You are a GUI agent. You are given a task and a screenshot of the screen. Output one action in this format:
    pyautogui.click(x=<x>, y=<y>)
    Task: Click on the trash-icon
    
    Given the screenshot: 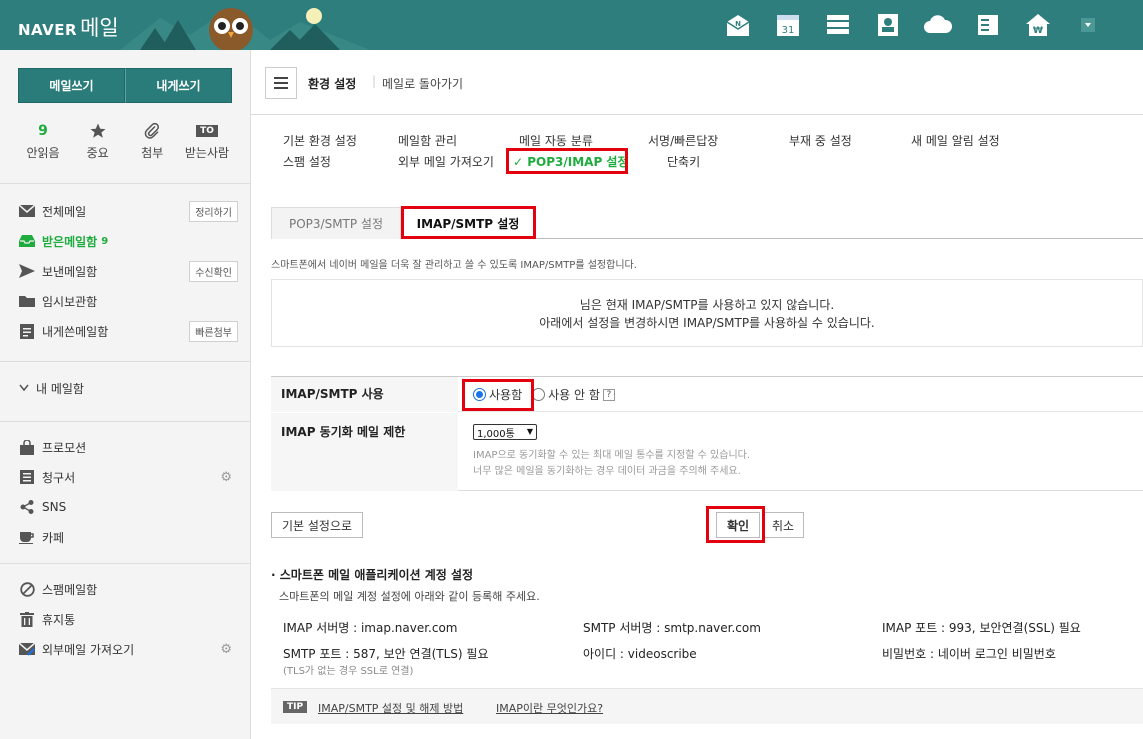 What is the action you would take?
    pyautogui.click(x=27, y=619)
    